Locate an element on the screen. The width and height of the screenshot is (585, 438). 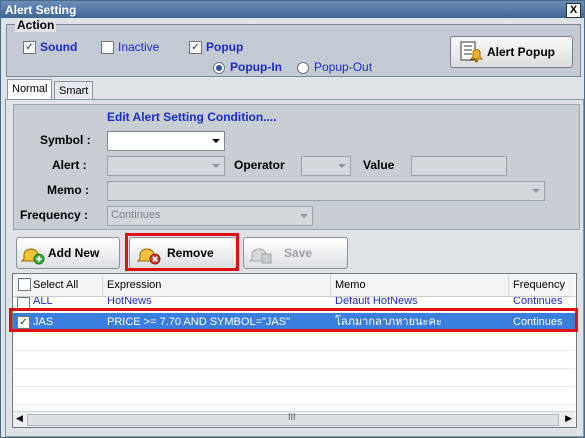
memo-header: Memo is located at coordinates (420, 285).